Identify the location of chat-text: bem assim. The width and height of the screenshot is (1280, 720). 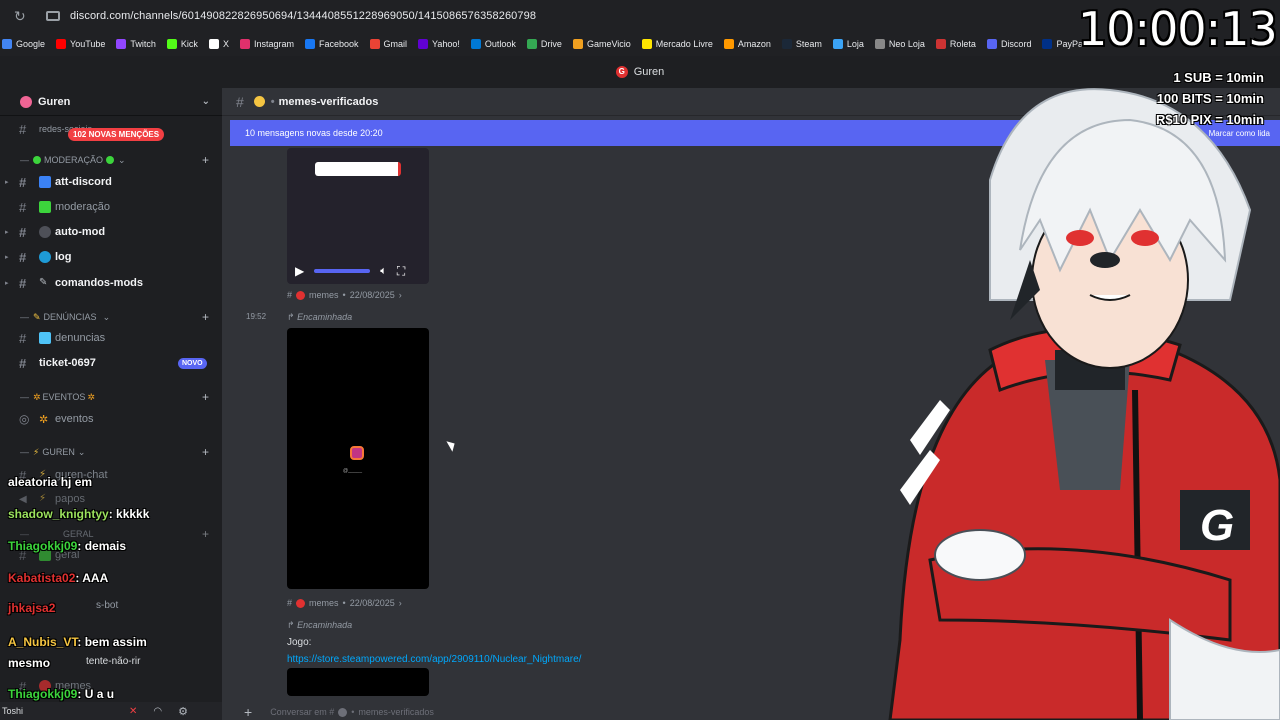
(115, 642).